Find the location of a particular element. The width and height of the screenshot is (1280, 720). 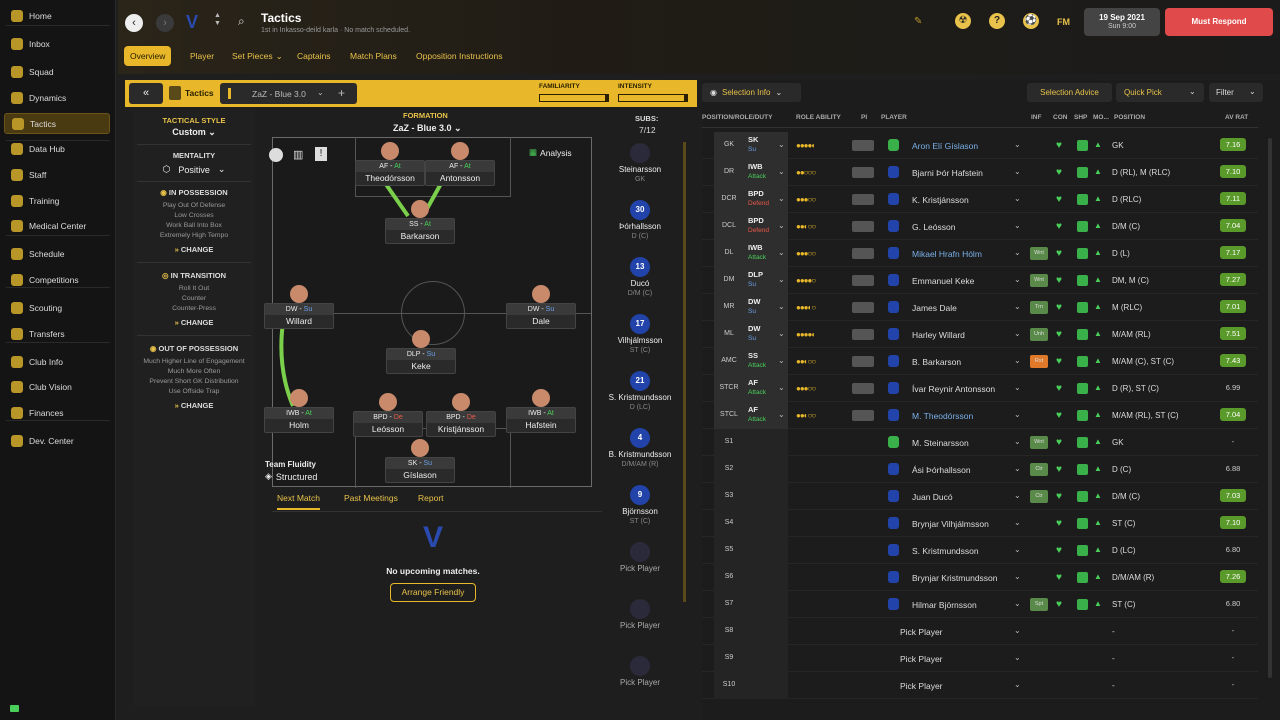

position-cell: S2 is located at coordinates (751, 469).